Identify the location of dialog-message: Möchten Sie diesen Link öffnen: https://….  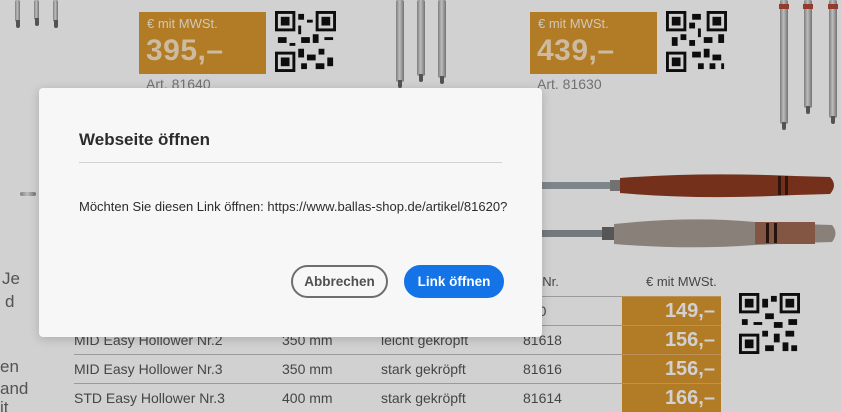
(293, 206).